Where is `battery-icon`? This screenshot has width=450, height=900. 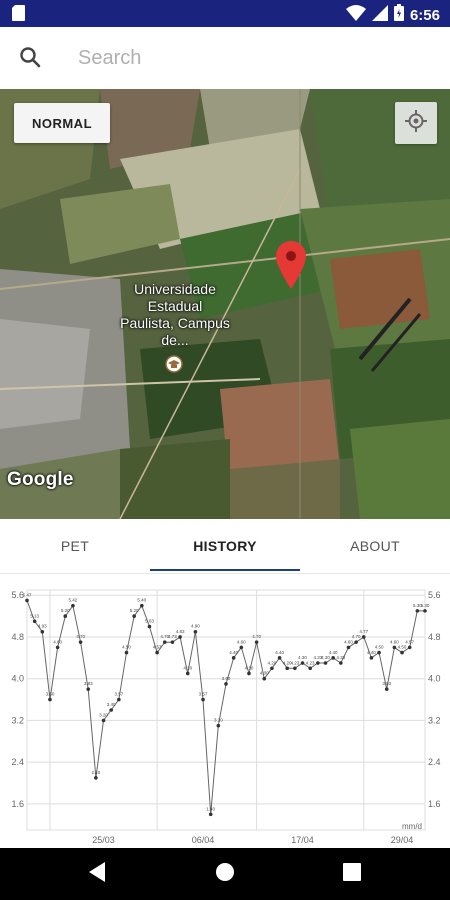 battery-icon is located at coordinates (398, 15).